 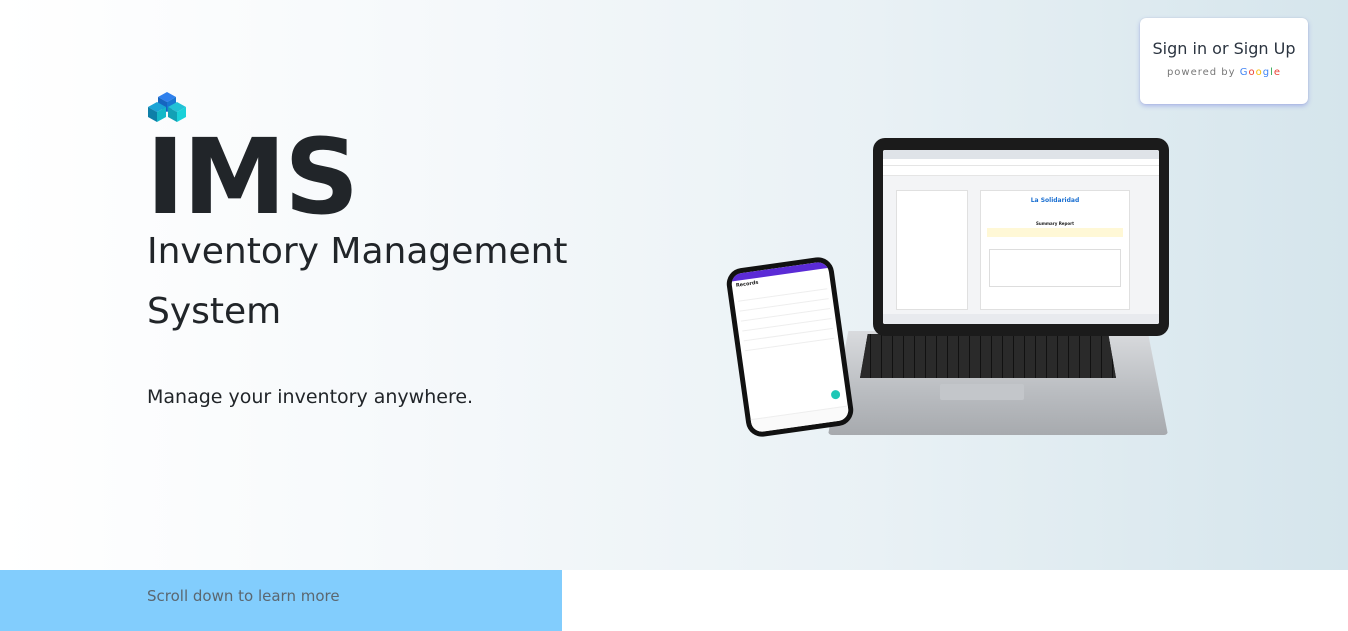 I want to click on url-bar, so click(x=1021, y=162).